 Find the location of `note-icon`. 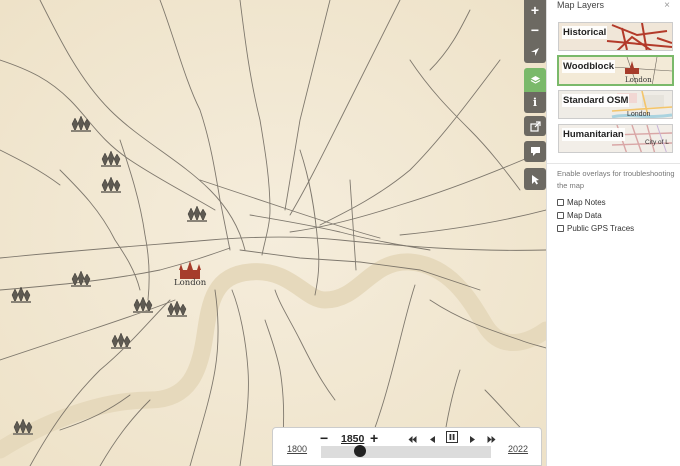

note-icon is located at coordinates (535, 151).